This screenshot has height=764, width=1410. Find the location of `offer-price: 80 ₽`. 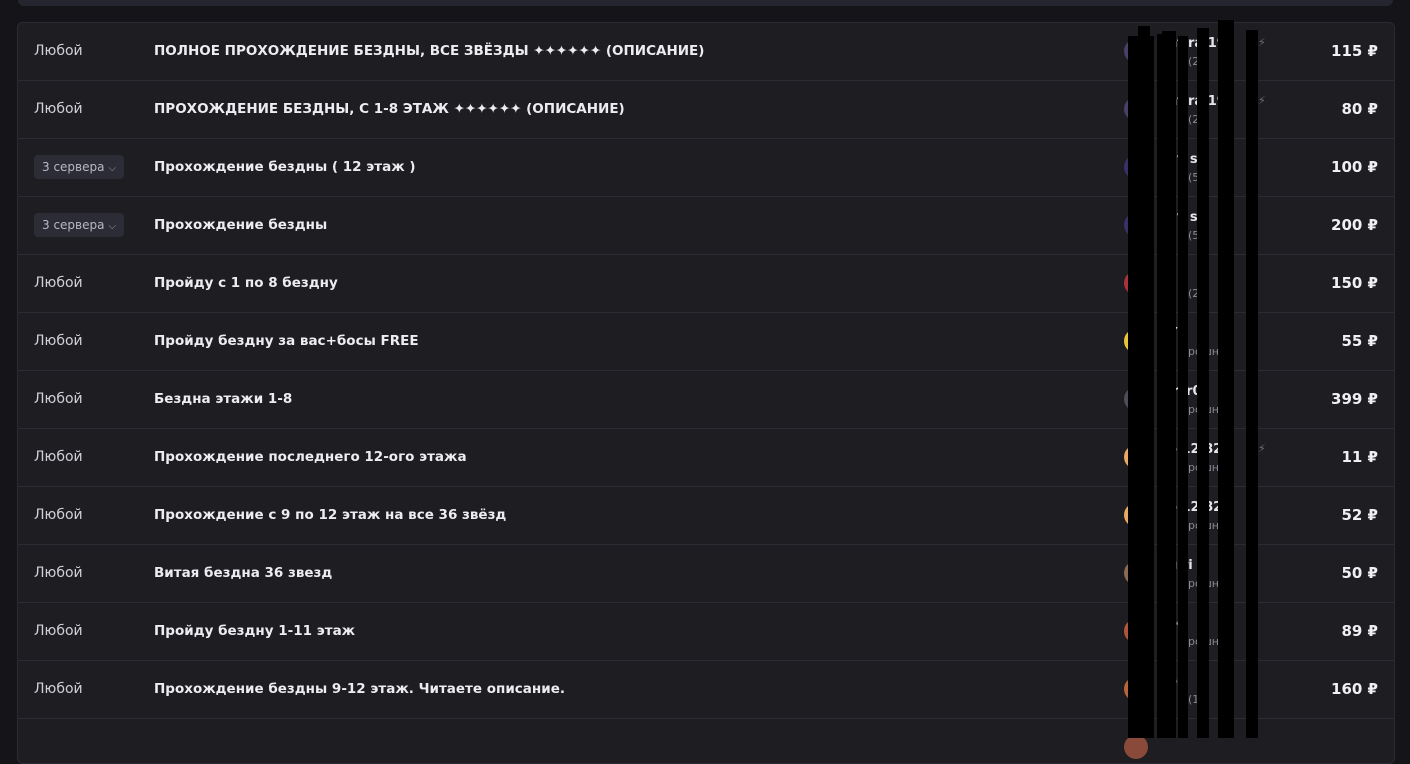

offer-price: 80 ₽ is located at coordinates (1359, 109).